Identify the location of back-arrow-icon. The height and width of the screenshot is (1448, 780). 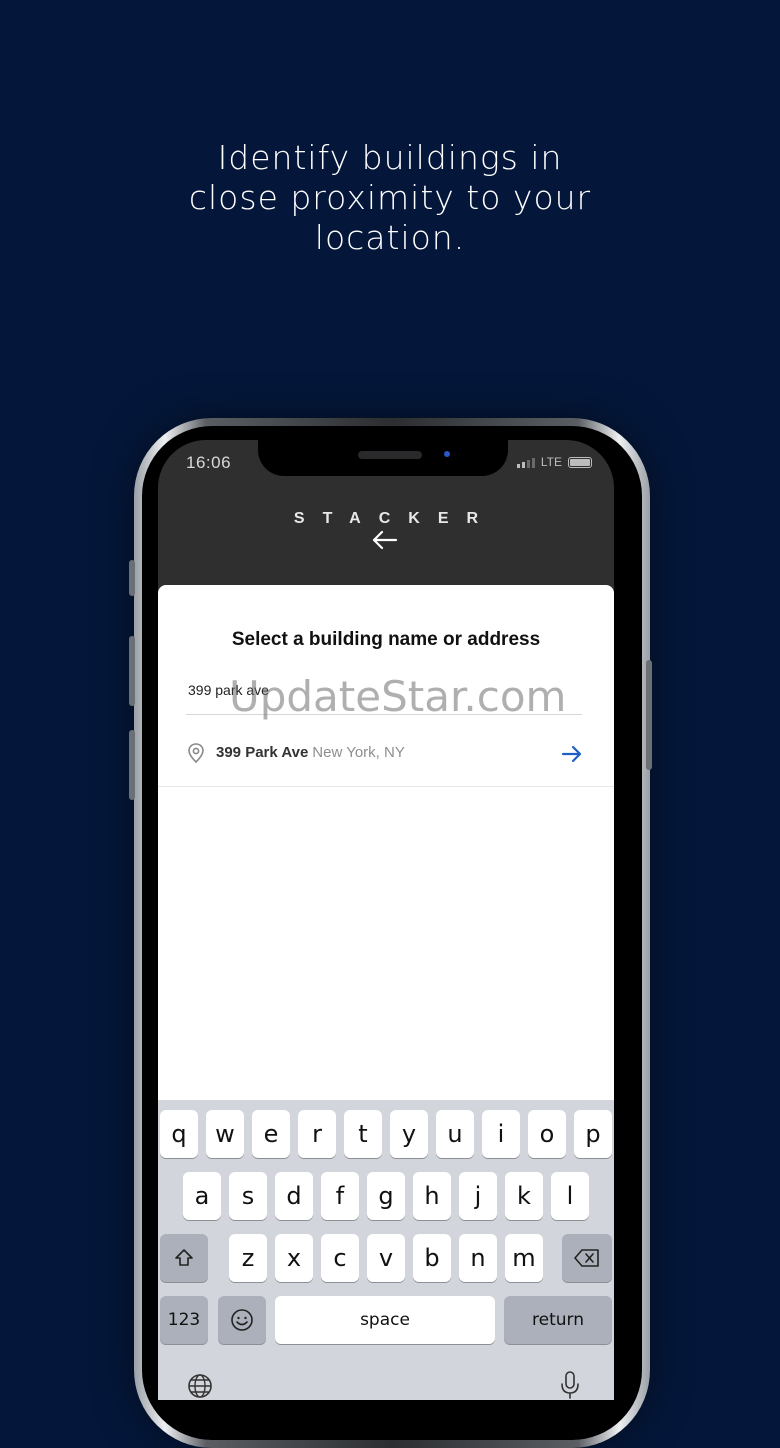
(384, 540).